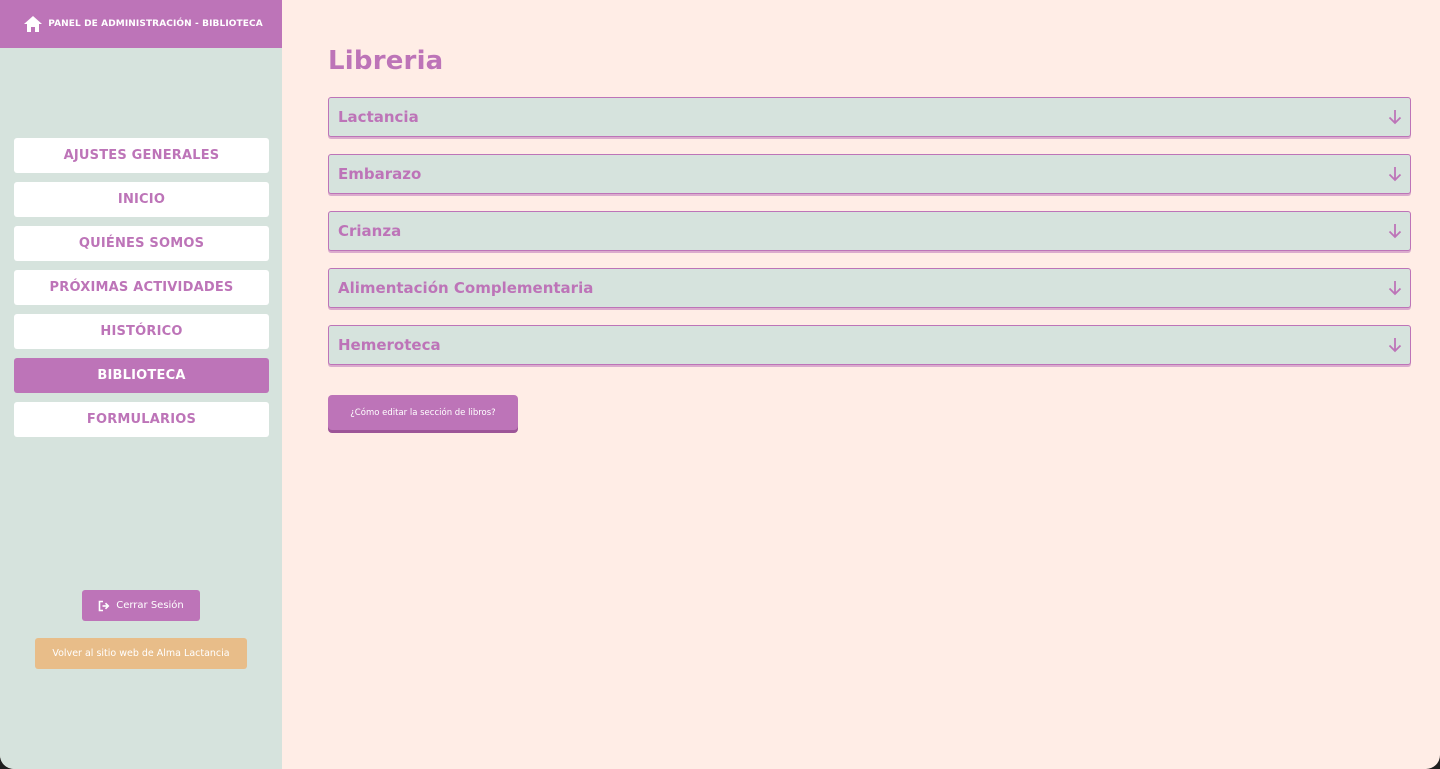  Describe the element at coordinates (869, 117) in the screenshot. I see `section-lactancia: Lactancia` at that location.